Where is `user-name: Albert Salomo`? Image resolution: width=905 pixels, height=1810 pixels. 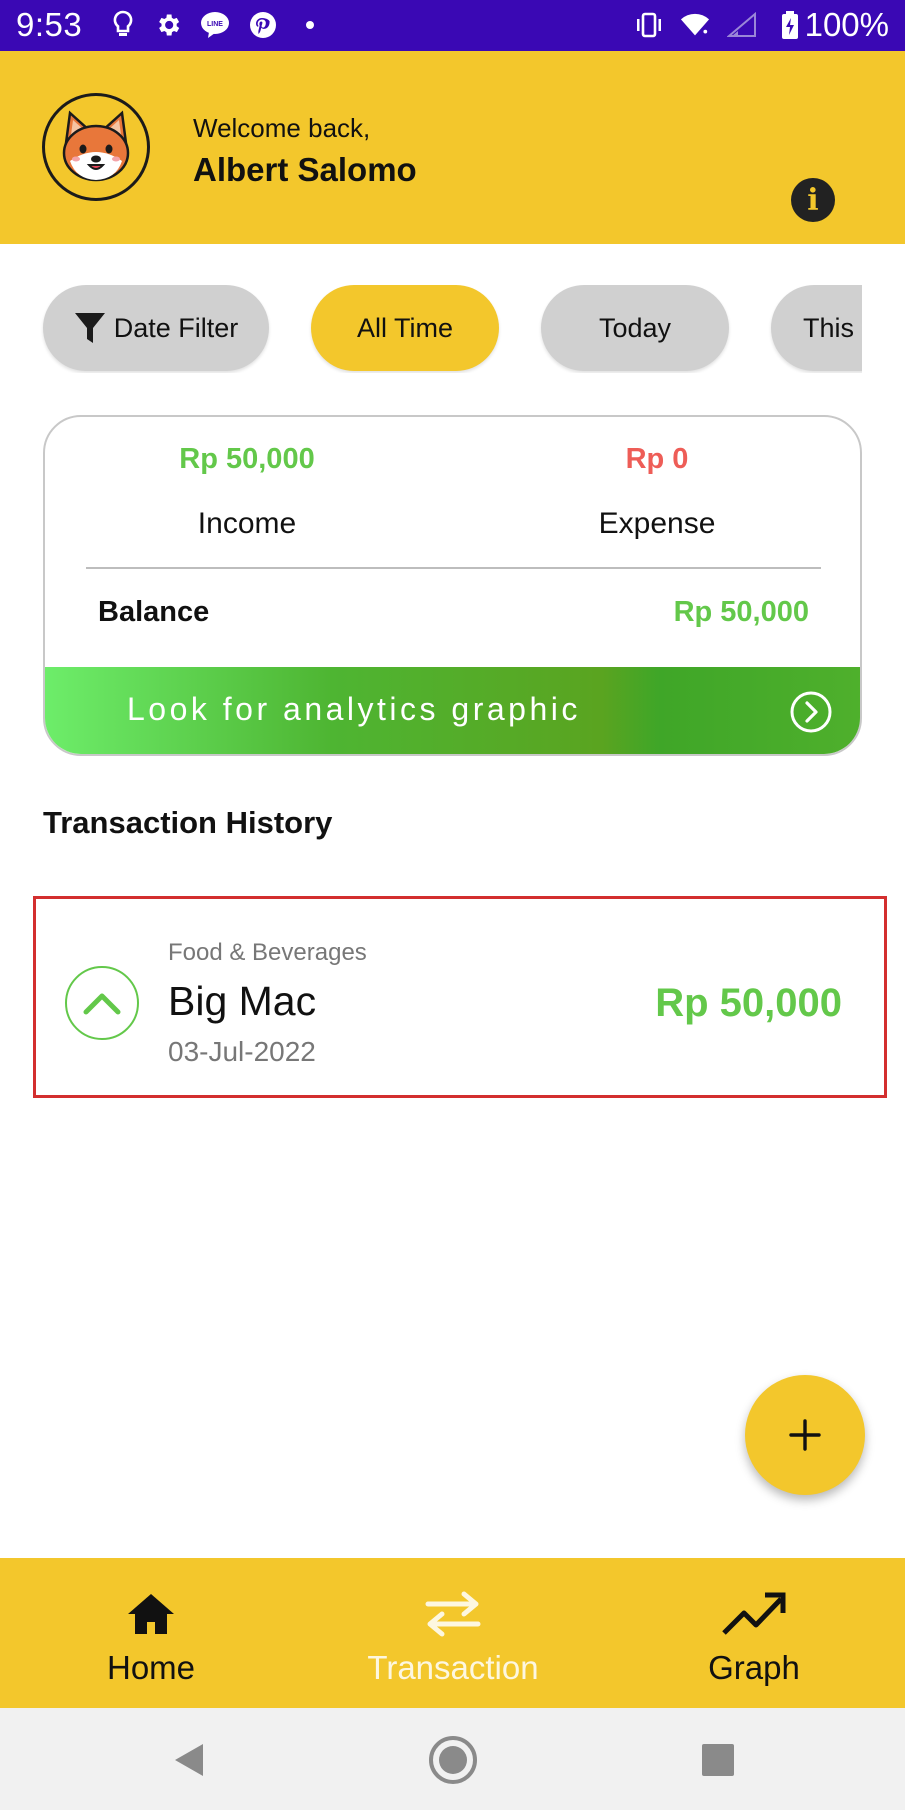
user-name: Albert Salomo is located at coordinates (305, 169).